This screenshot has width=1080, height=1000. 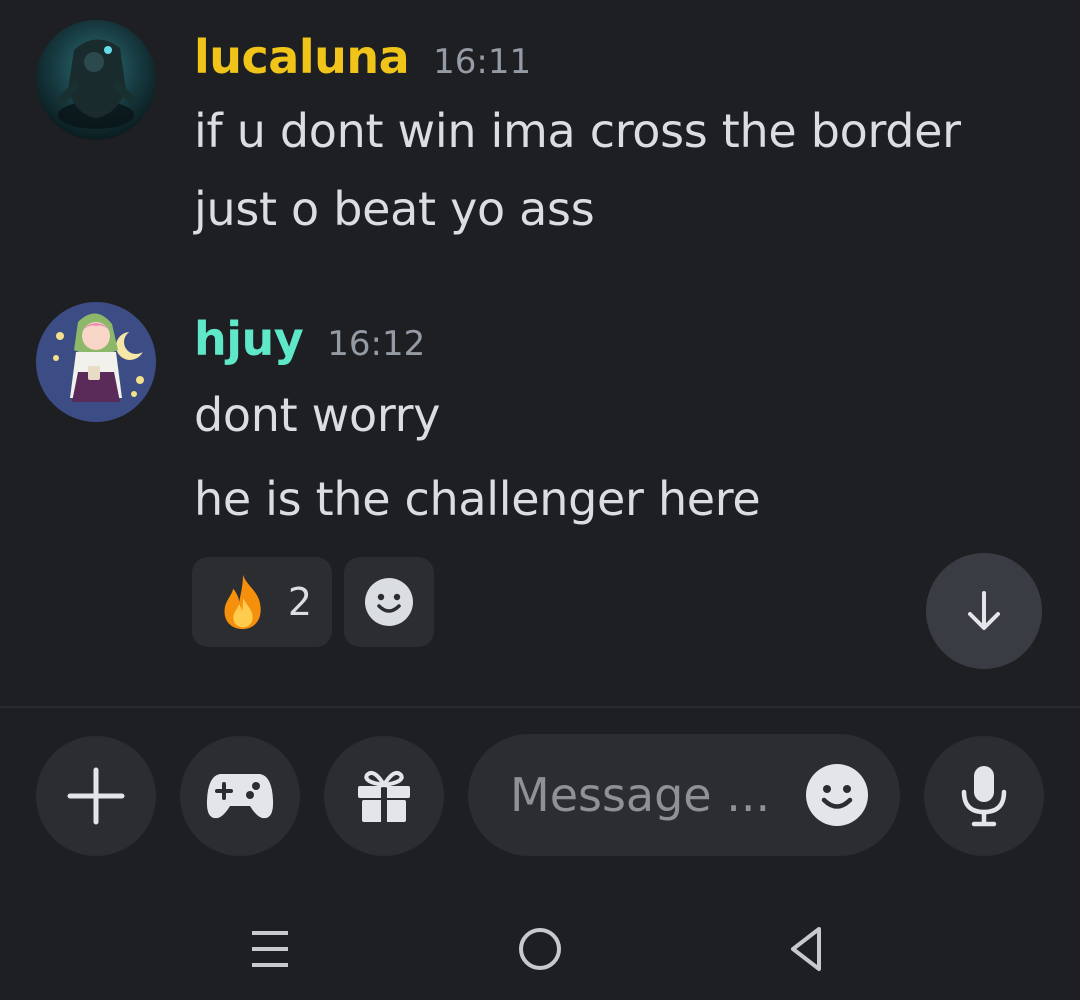 I want to click on scroll-to-bottom-button, so click(x=984, y=611).